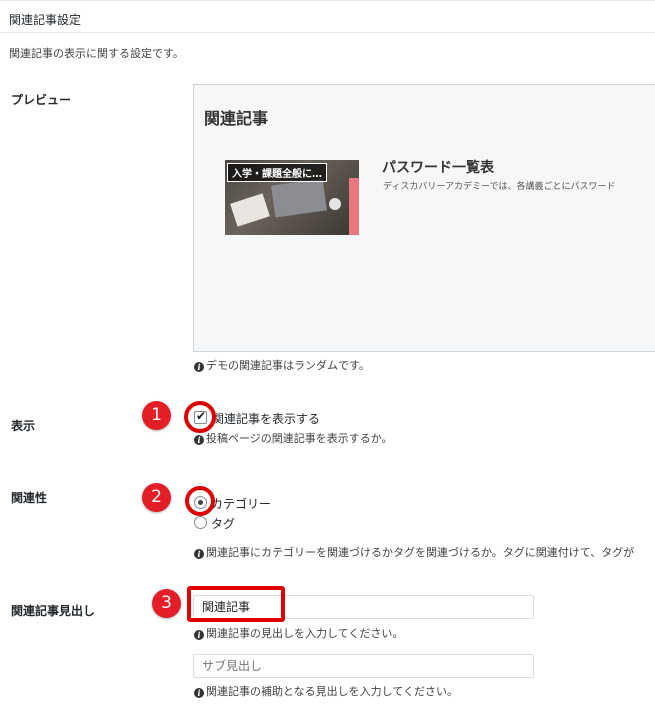 The width and height of the screenshot is (655, 716). What do you see at coordinates (305, 633) in the screenshot?
I see `heading-note-text: 関連記事の見出しを入力してください。` at bounding box center [305, 633].